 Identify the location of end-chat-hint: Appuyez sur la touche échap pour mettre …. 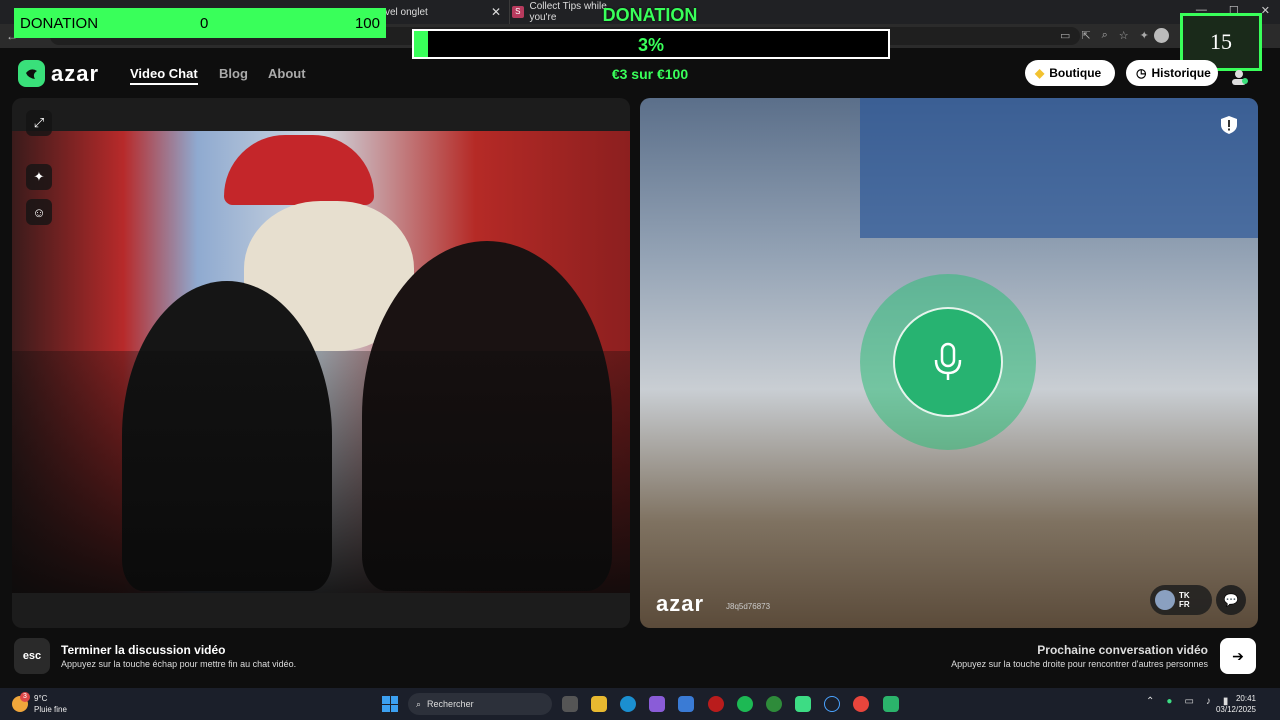
(179, 664).